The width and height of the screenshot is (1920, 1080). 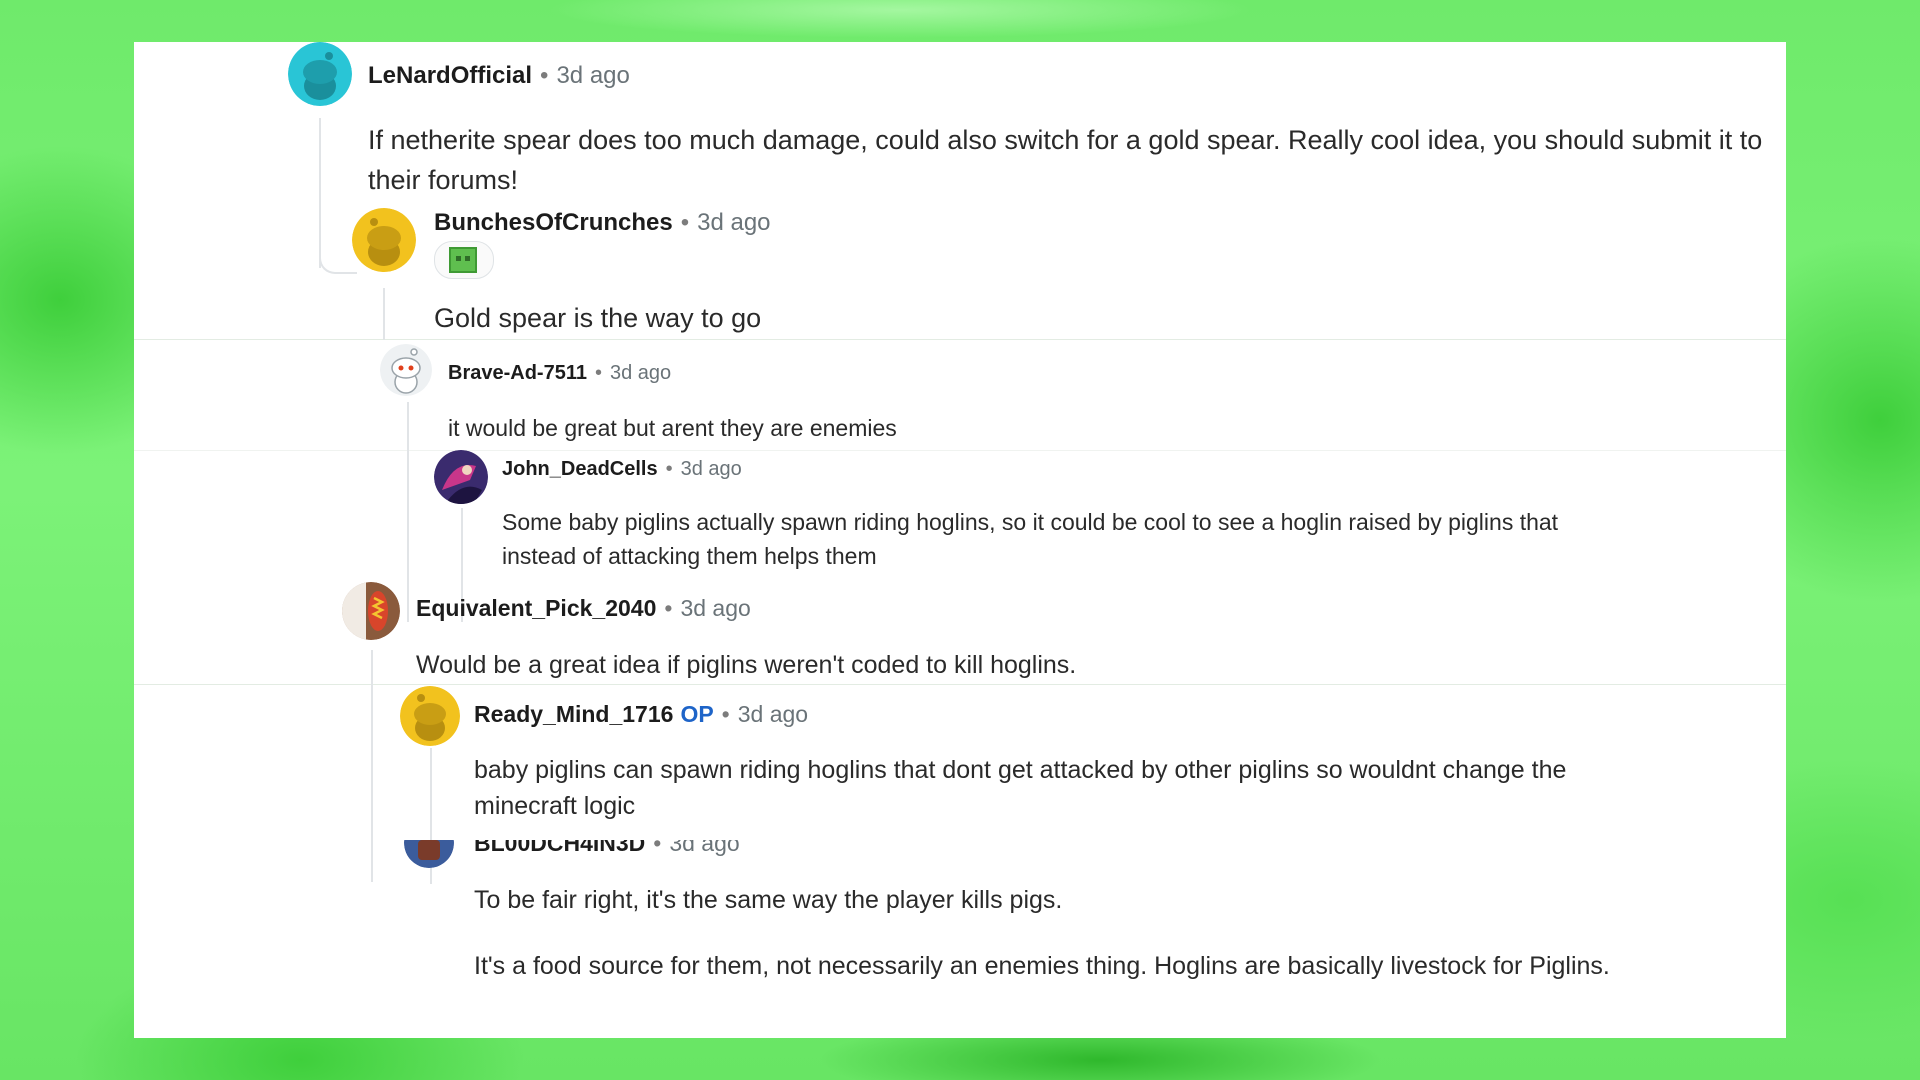 I want to click on slime-cube-icon, so click(x=463, y=260).